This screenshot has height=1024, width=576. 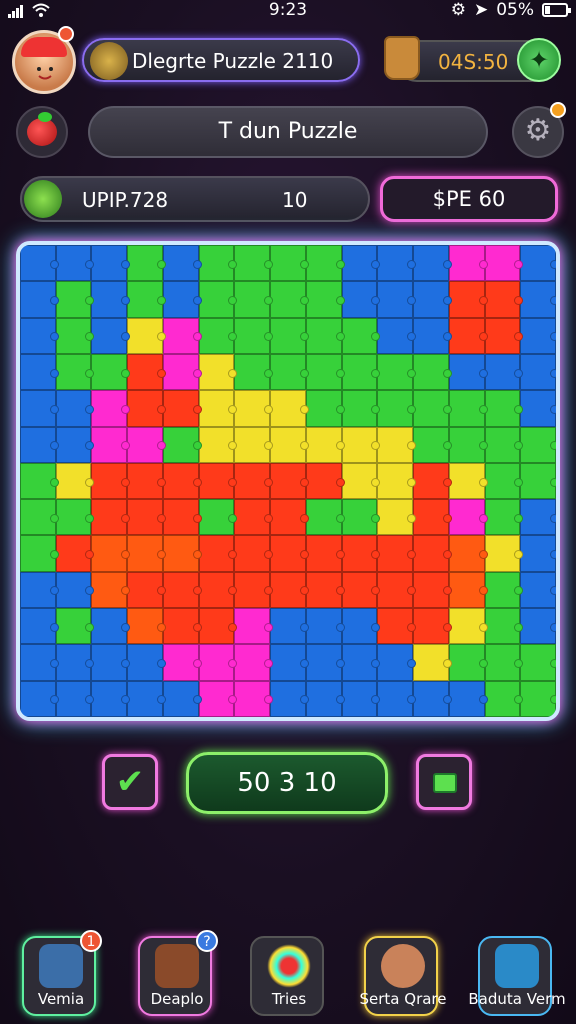 What do you see at coordinates (469, 199) in the screenshot?
I see `price-button: $PE 60` at bounding box center [469, 199].